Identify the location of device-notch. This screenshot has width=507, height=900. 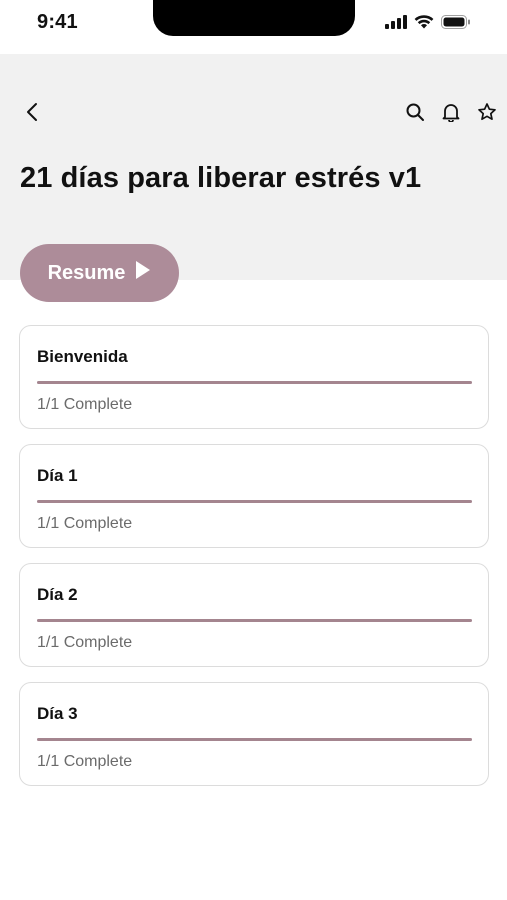
(254, 18).